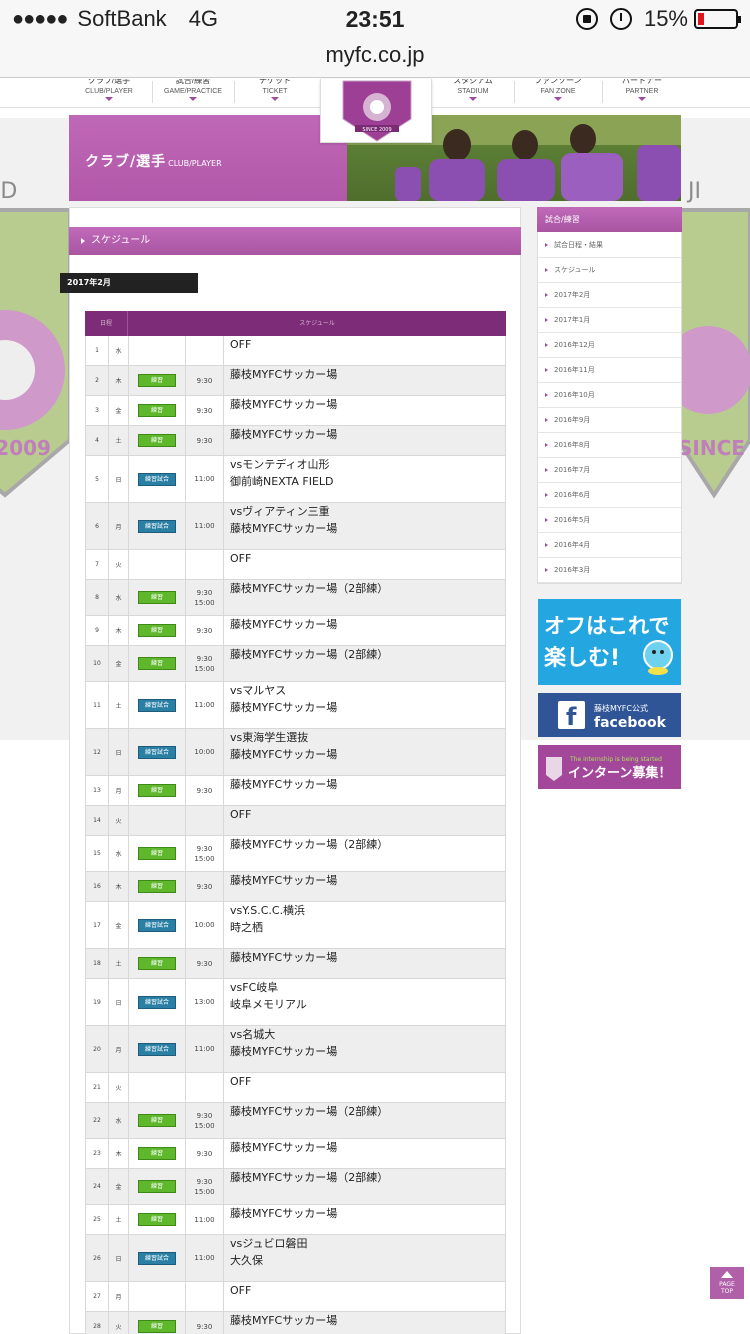 This screenshot has height=1334, width=750. What do you see at coordinates (665, 18) in the screenshot?
I see `battery-percent: 15%` at bounding box center [665, 18].